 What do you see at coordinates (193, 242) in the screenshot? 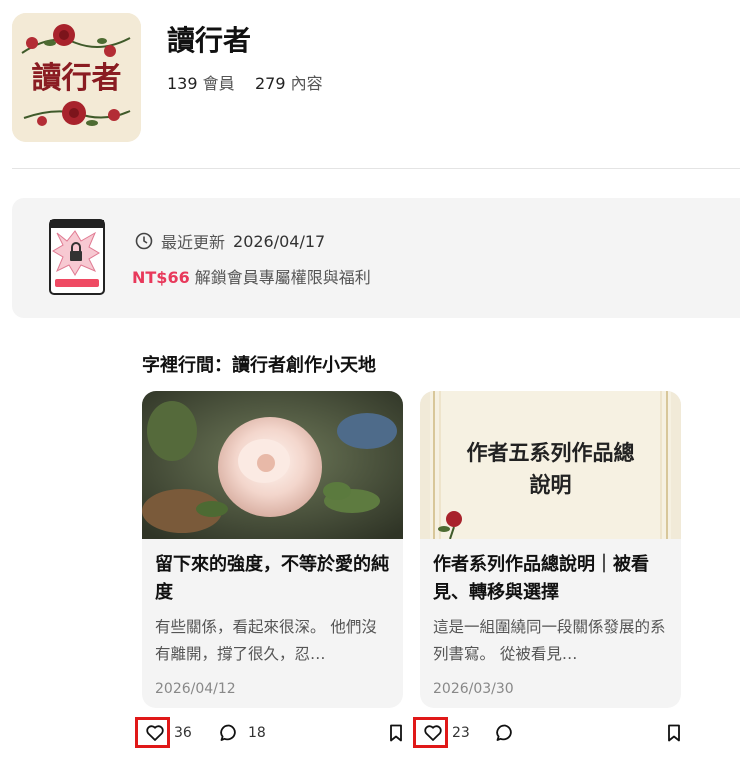
I see `update-label: 最近更新` at bounding box center [193, 242].